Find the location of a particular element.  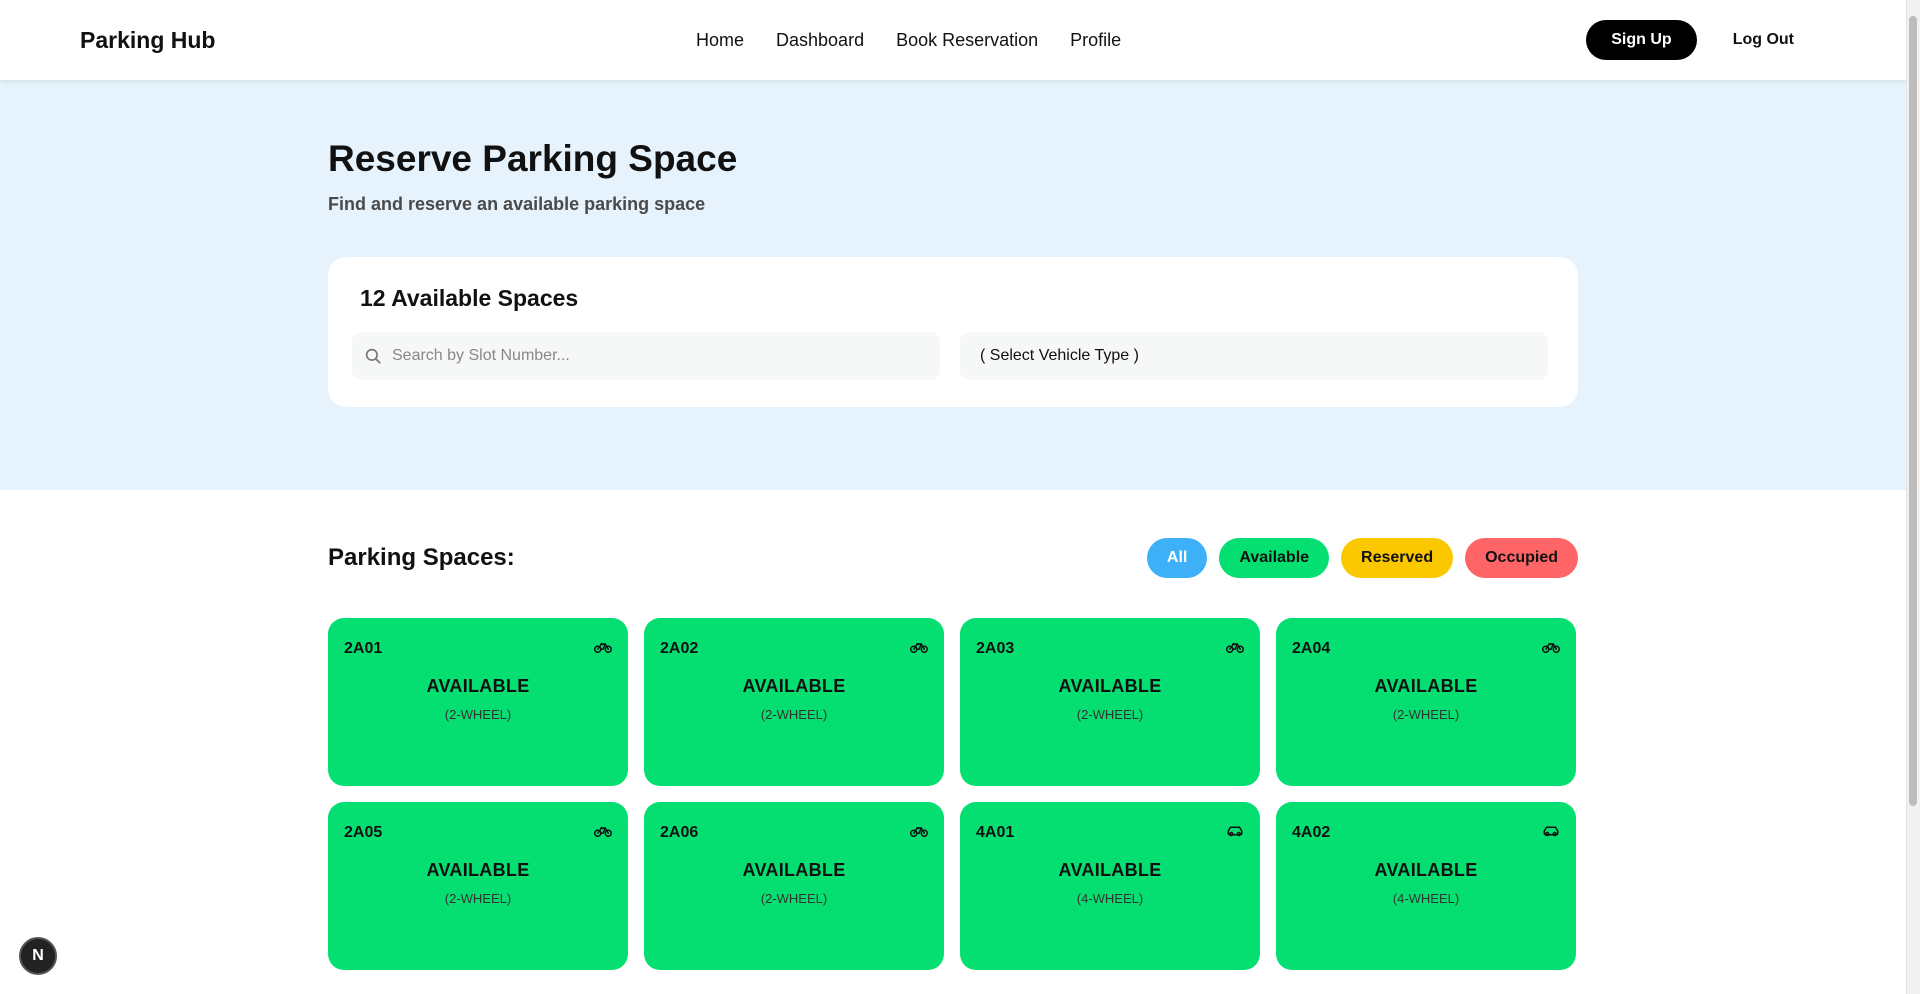

nav-link-home: Home is located at coordinates (720, 40).